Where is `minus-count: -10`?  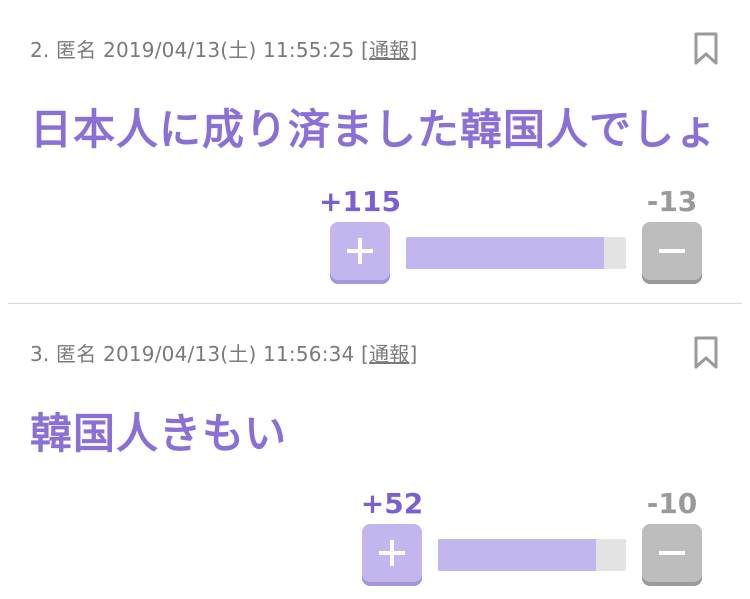
minus-count: -10 is located at coordinates (672, 503).